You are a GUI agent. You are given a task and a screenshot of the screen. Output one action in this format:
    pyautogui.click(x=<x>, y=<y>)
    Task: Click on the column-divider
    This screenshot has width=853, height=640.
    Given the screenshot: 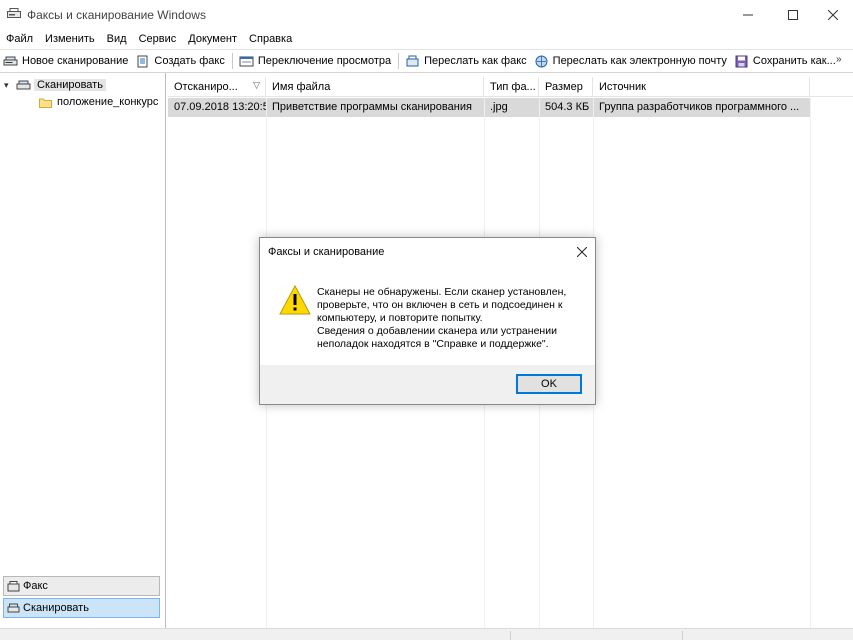 What is the action you would take?
    pyautogui.click(x=810, y=363)
    